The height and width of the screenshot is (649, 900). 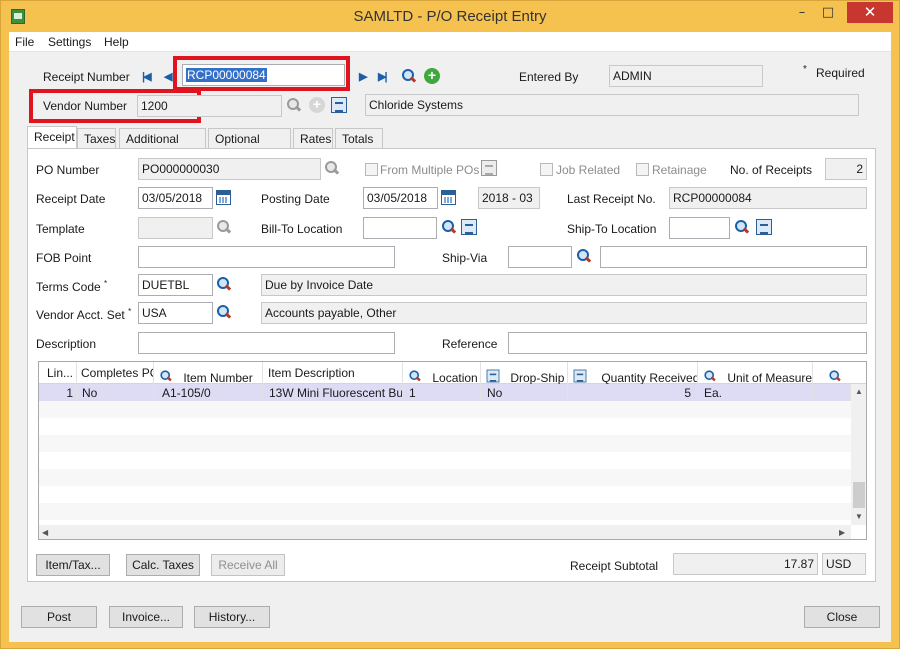 I want to click on terms-code-label-text: Terms Code, so click(x=68, y=287).